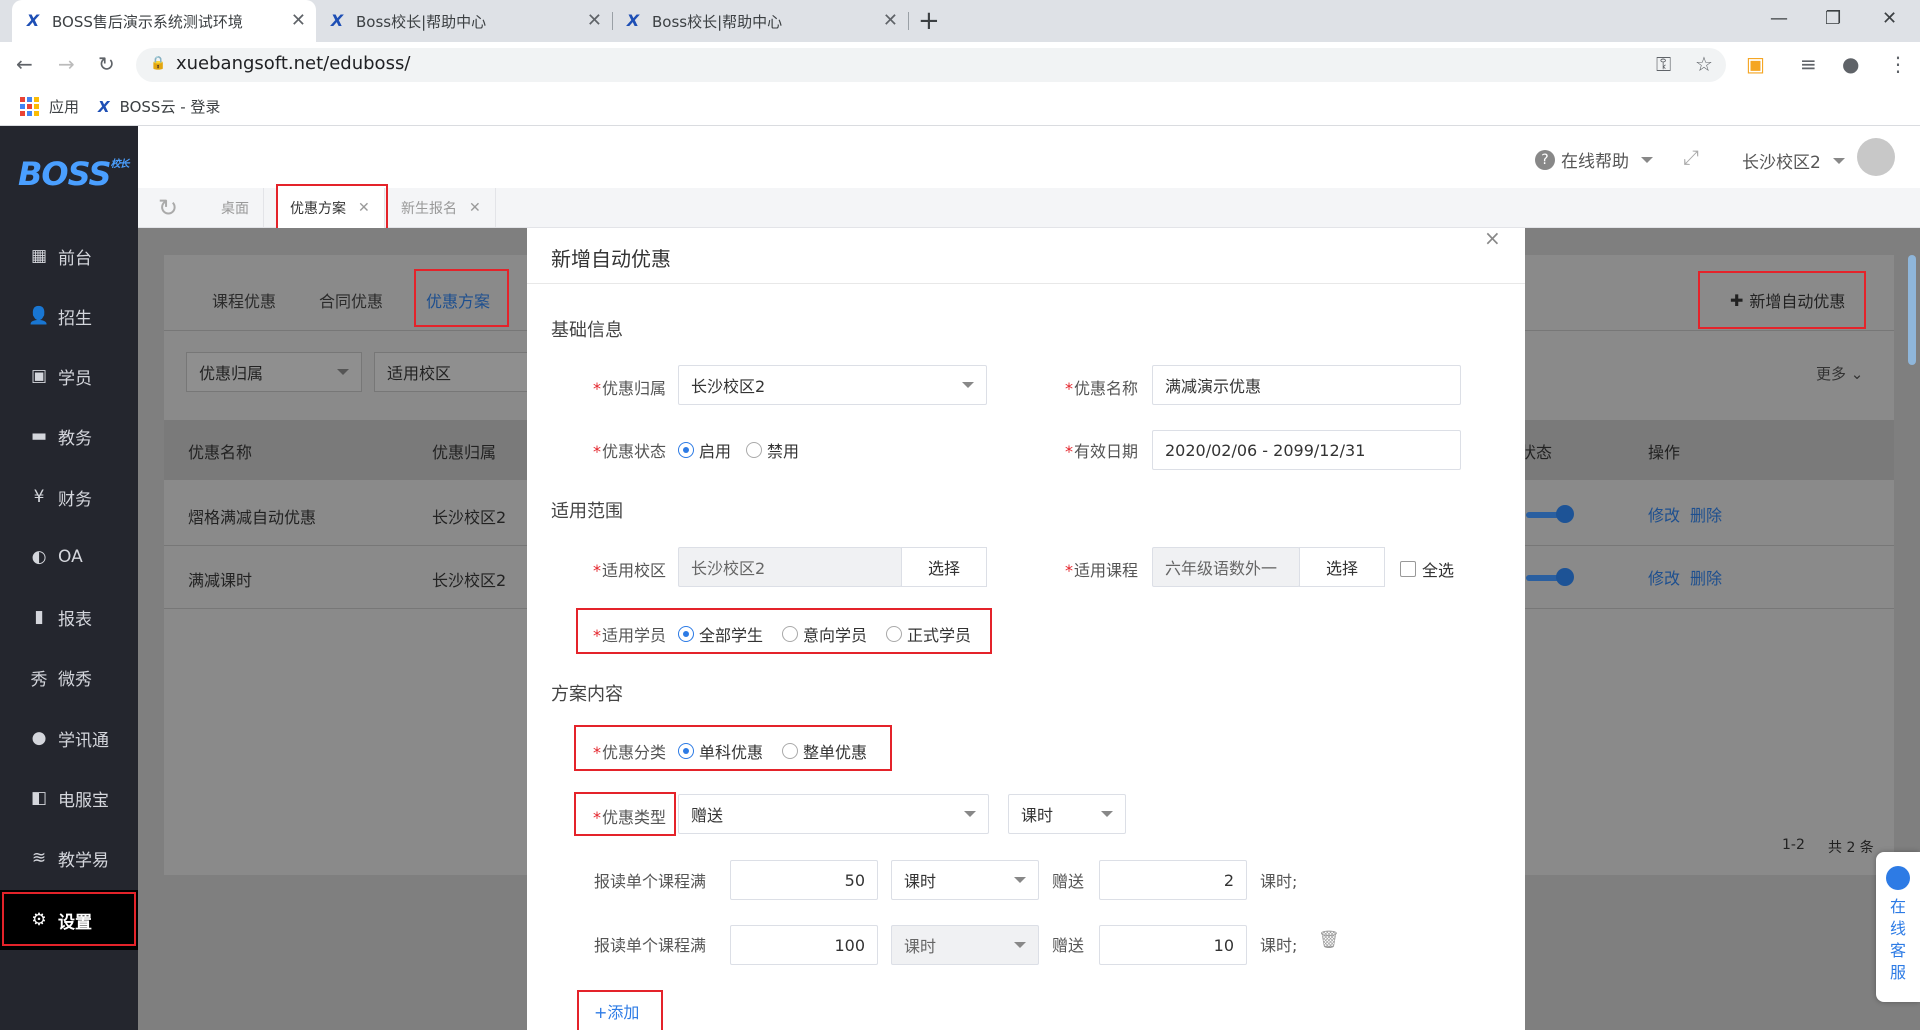 Image resolution: width=1920 pixels, height=1030 pixels. What do you see at coordinates (1808, 64) in the screenshot?
I see `media-icon: ≡` at bounding box center [1808, 64].